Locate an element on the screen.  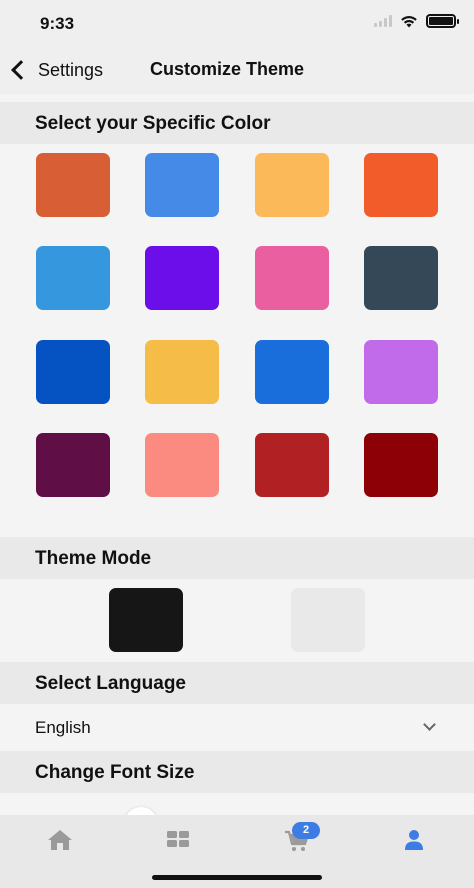
theme-section-title: Theme Mode is located at coordinates (93, 558).